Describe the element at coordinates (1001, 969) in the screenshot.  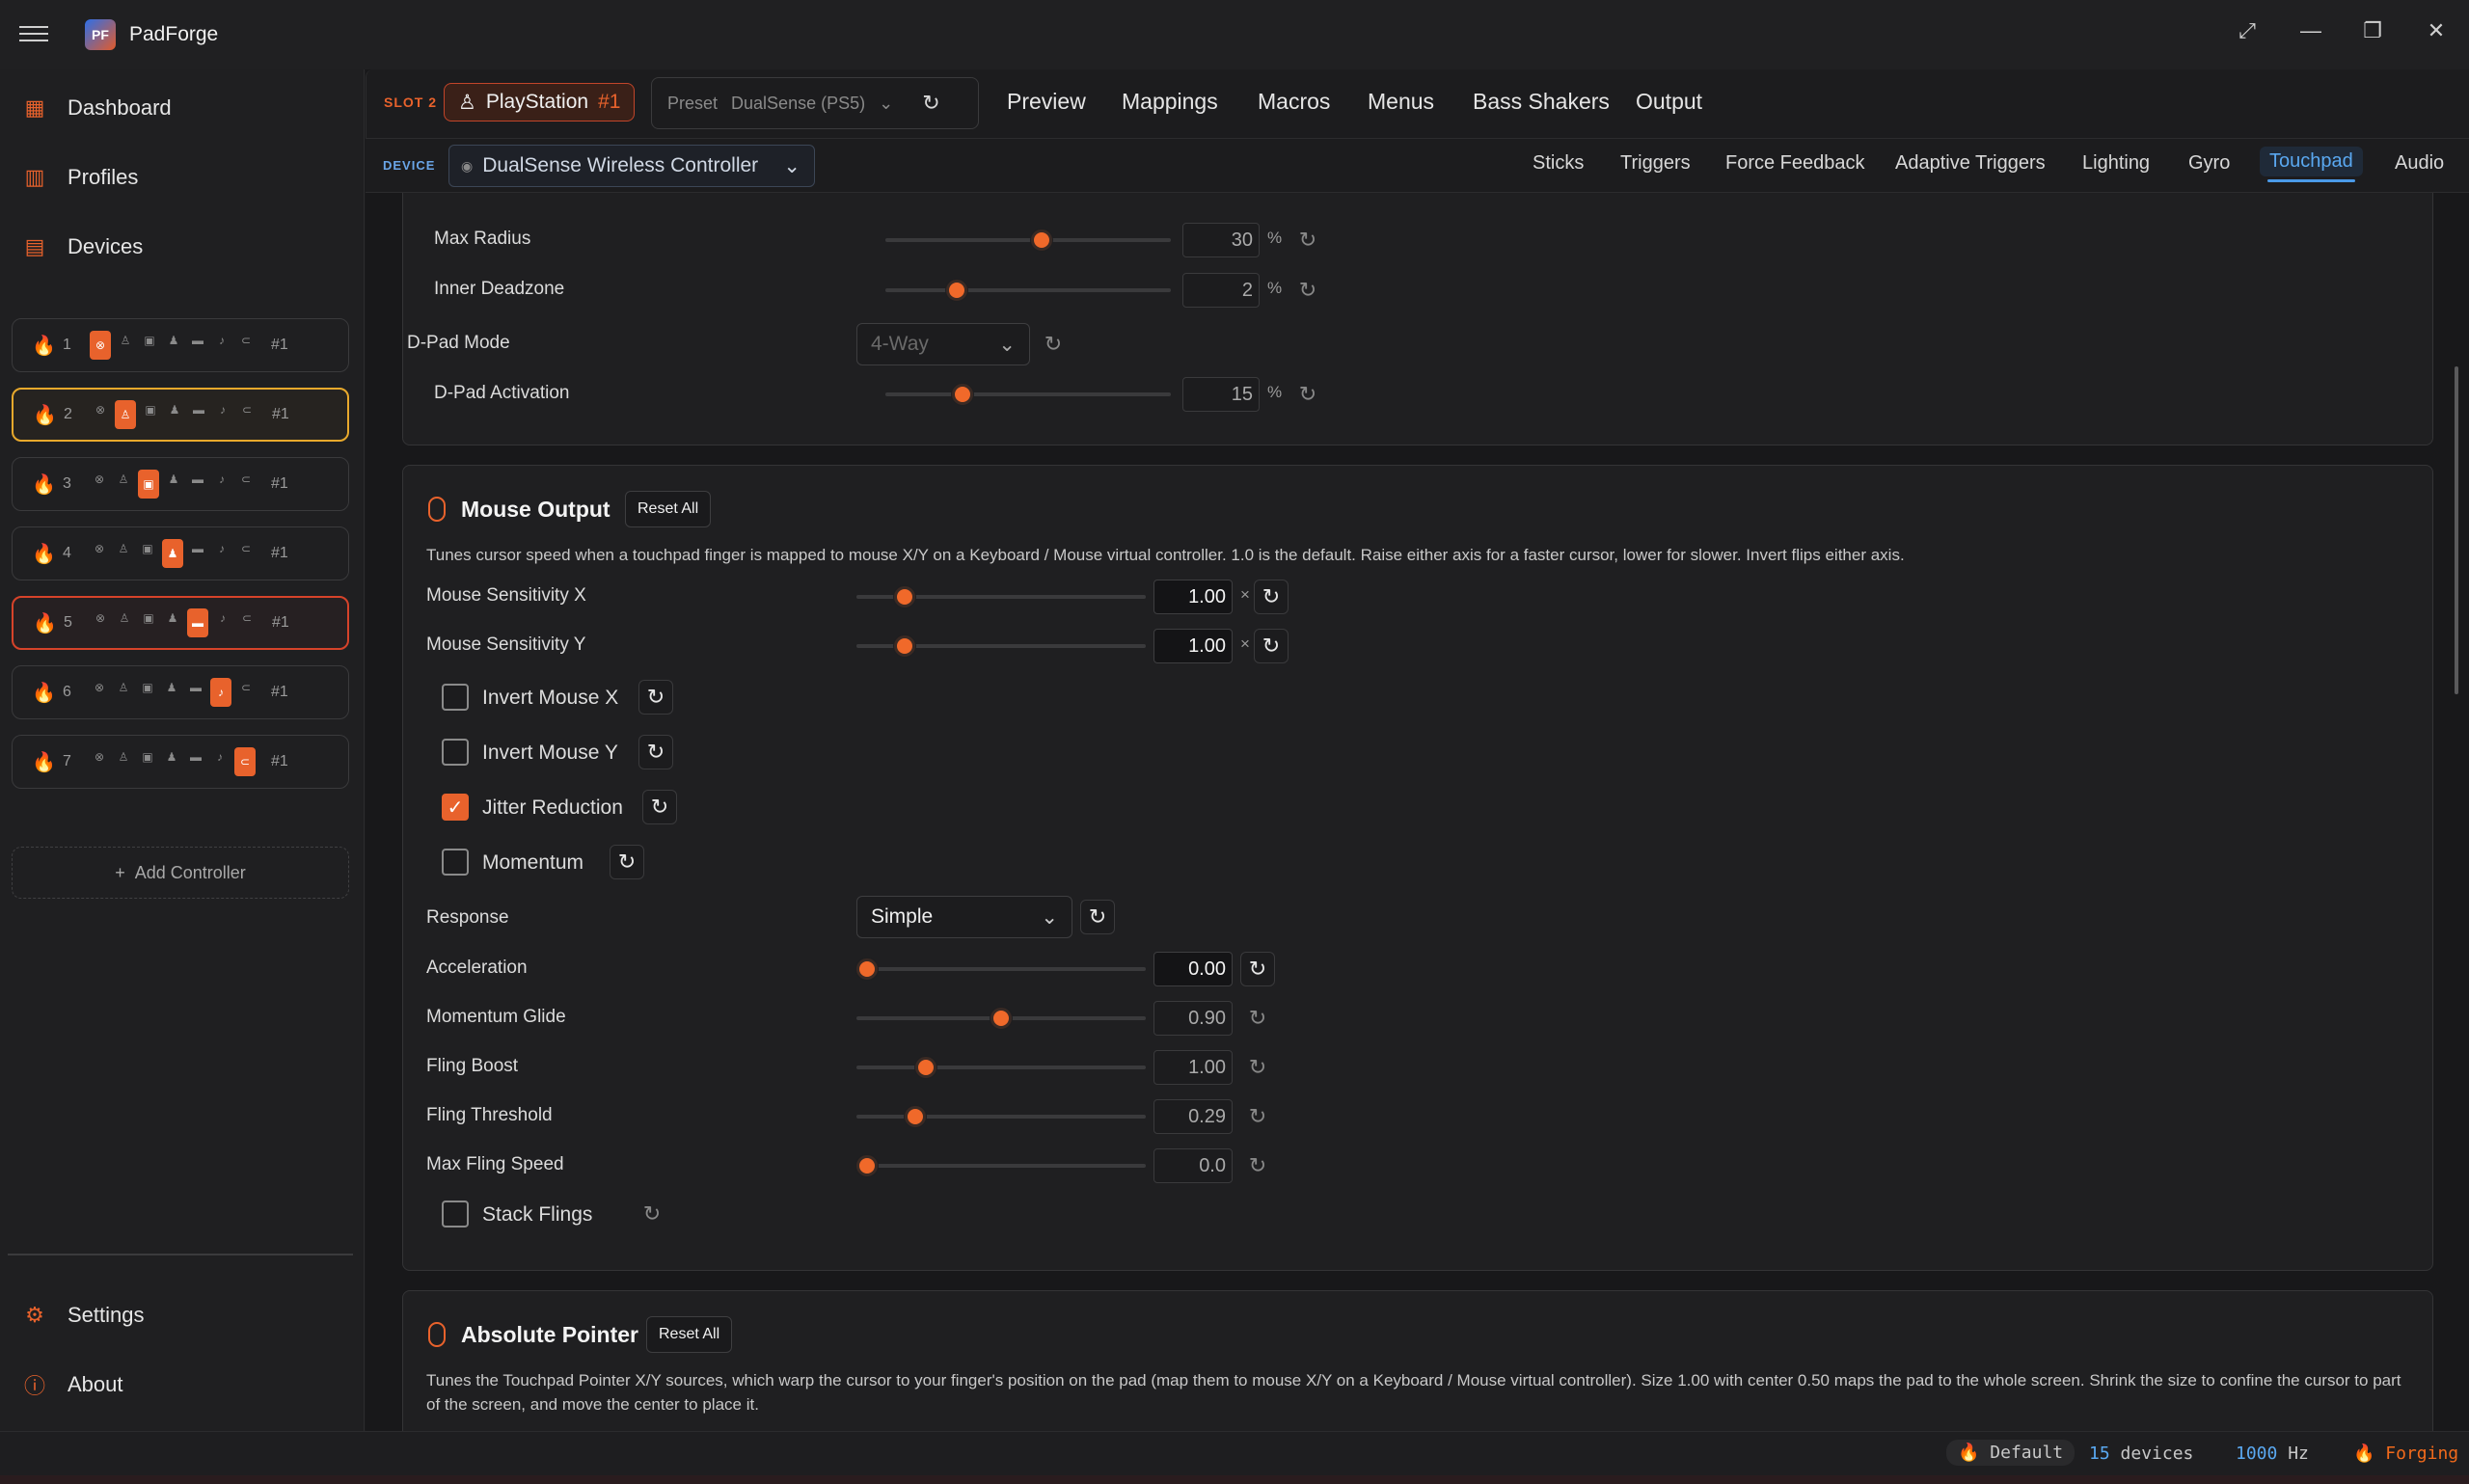
I see `acceleration-slider` at that location.